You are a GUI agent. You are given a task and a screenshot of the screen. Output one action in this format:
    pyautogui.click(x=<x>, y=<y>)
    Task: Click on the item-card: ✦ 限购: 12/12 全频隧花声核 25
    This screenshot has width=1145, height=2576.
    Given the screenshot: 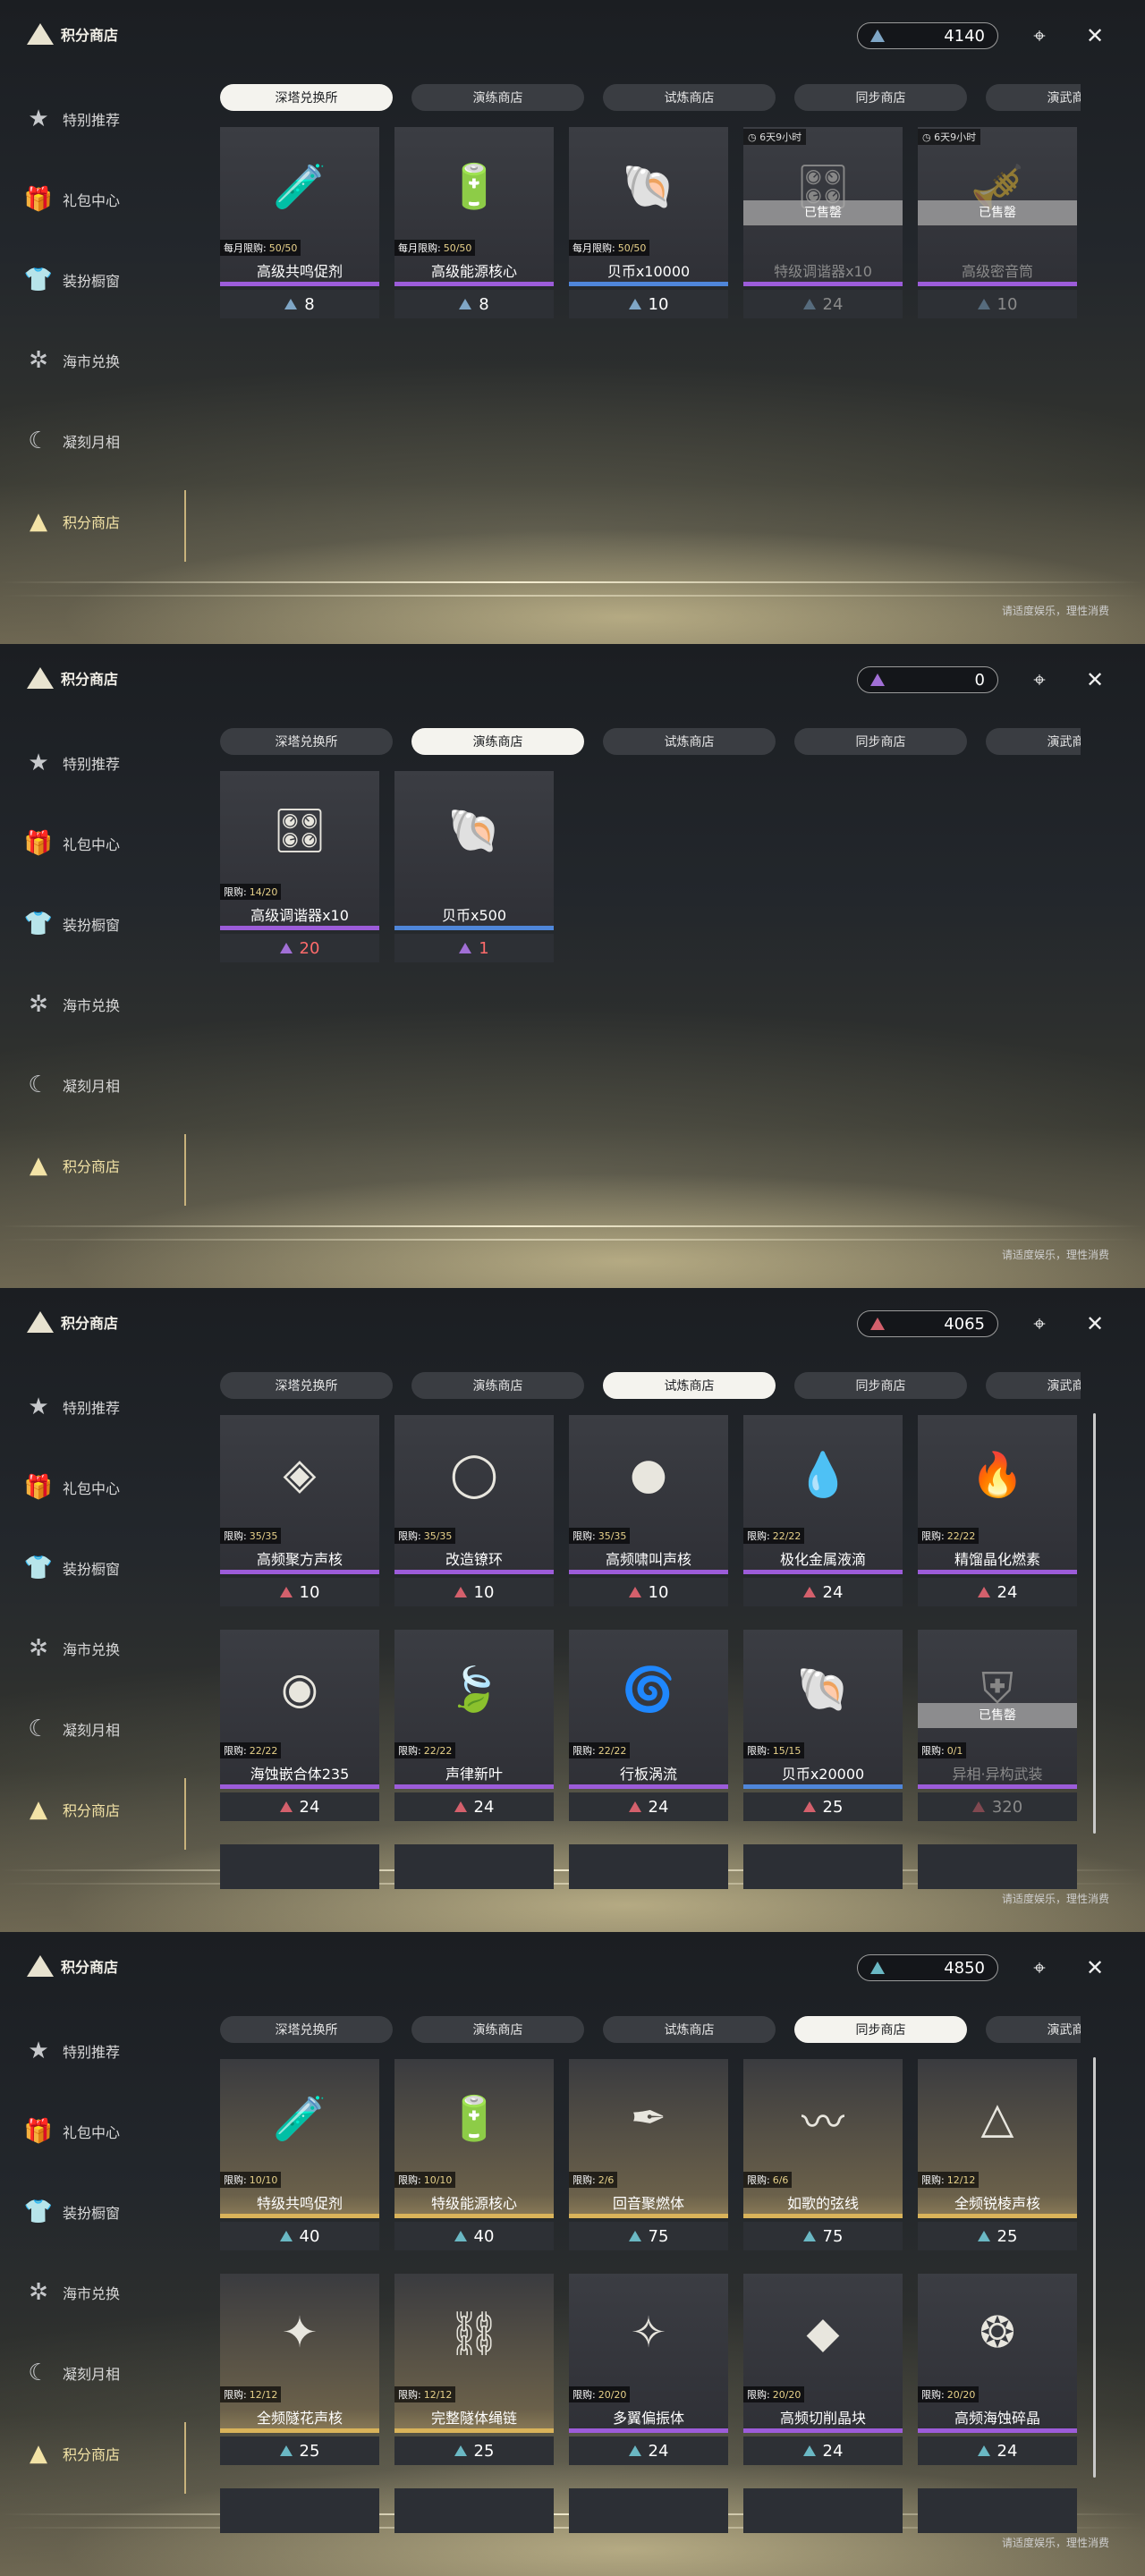 What is the action you would take?
    pyautogui.click(x=299, y=2372)
    